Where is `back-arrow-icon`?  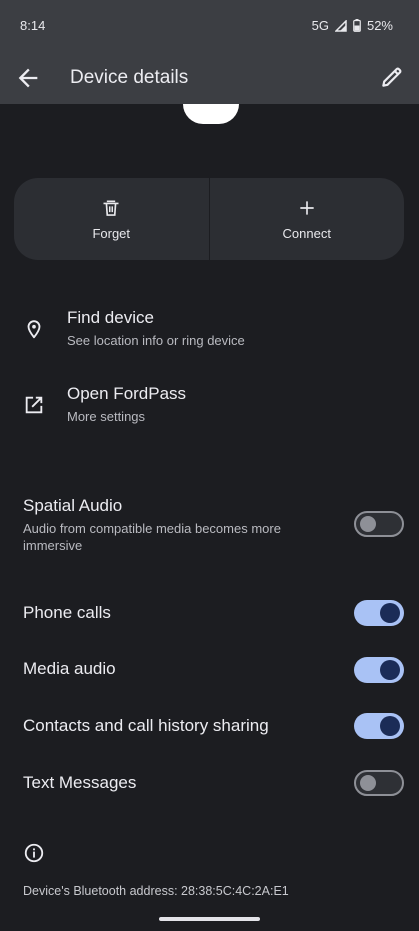
back-arrow-icon is located at coordinates (28, 78).